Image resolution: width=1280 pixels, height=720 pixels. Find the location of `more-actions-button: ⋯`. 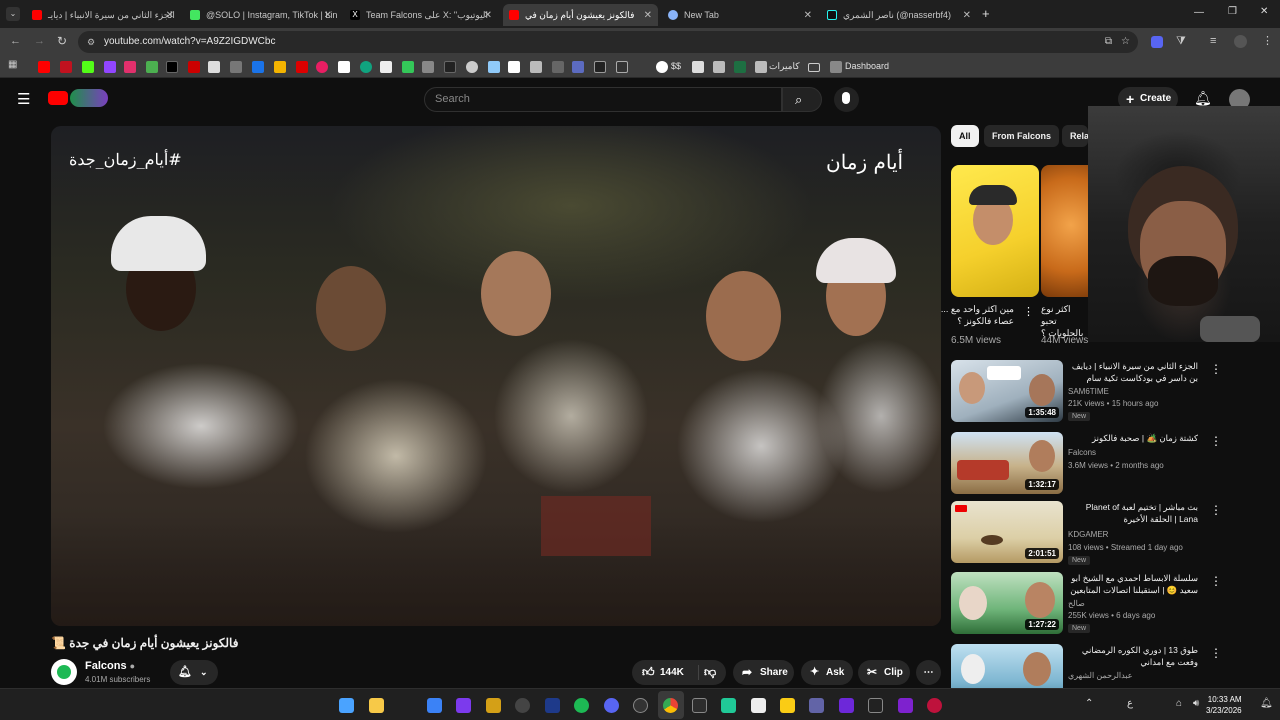

more-actions-button: ⋯ is located at coordinates (928, 672).